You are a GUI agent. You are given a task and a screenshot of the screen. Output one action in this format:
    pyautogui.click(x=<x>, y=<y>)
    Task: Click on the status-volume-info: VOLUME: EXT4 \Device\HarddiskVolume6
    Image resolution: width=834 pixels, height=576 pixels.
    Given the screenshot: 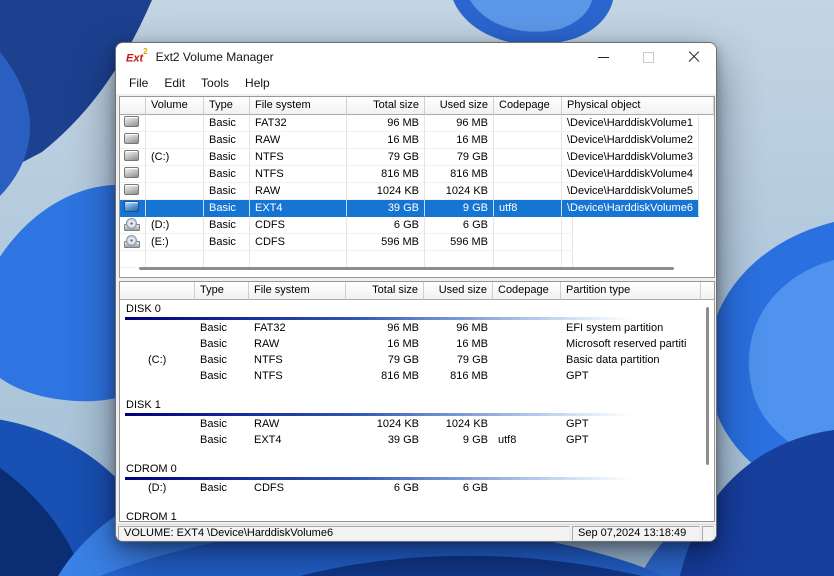 What is the action you would take?
    pyautogui.click(x=344, y=533)
    